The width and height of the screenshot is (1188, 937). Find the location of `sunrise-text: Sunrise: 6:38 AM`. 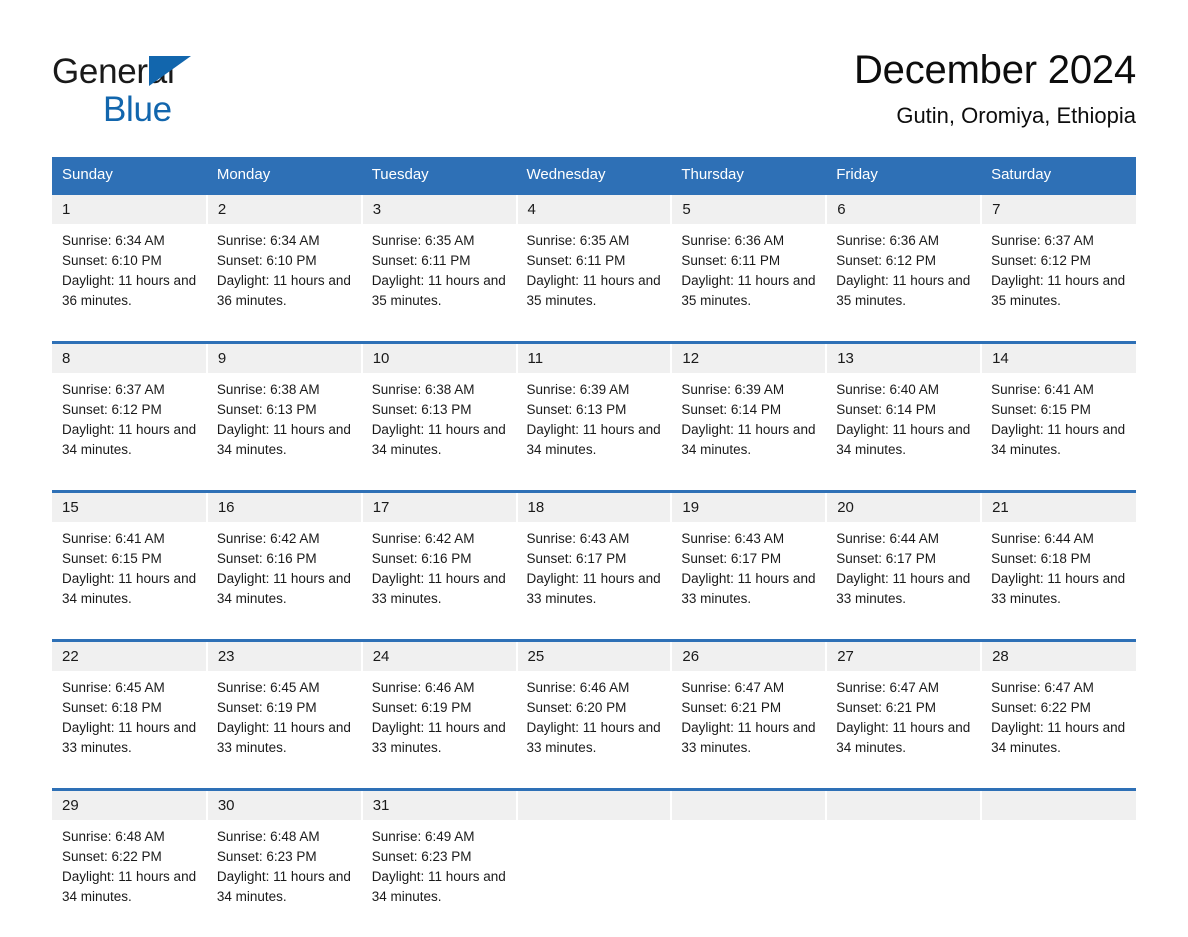

sunrise-text: Sunrise: 6:38 AM is located at coordinates (423, 389).